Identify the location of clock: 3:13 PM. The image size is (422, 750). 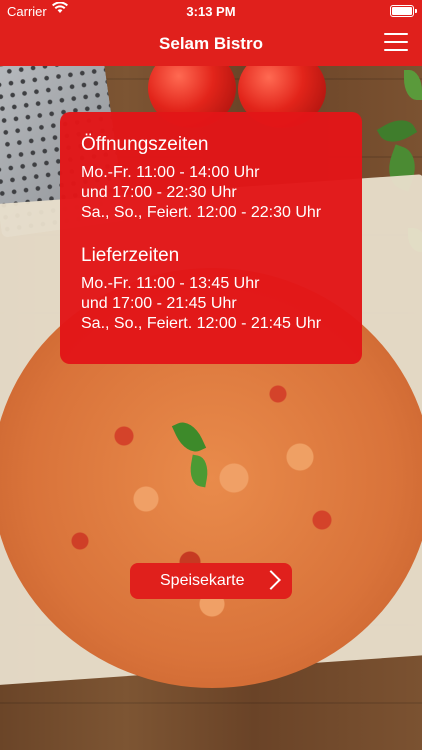
(211, 11).